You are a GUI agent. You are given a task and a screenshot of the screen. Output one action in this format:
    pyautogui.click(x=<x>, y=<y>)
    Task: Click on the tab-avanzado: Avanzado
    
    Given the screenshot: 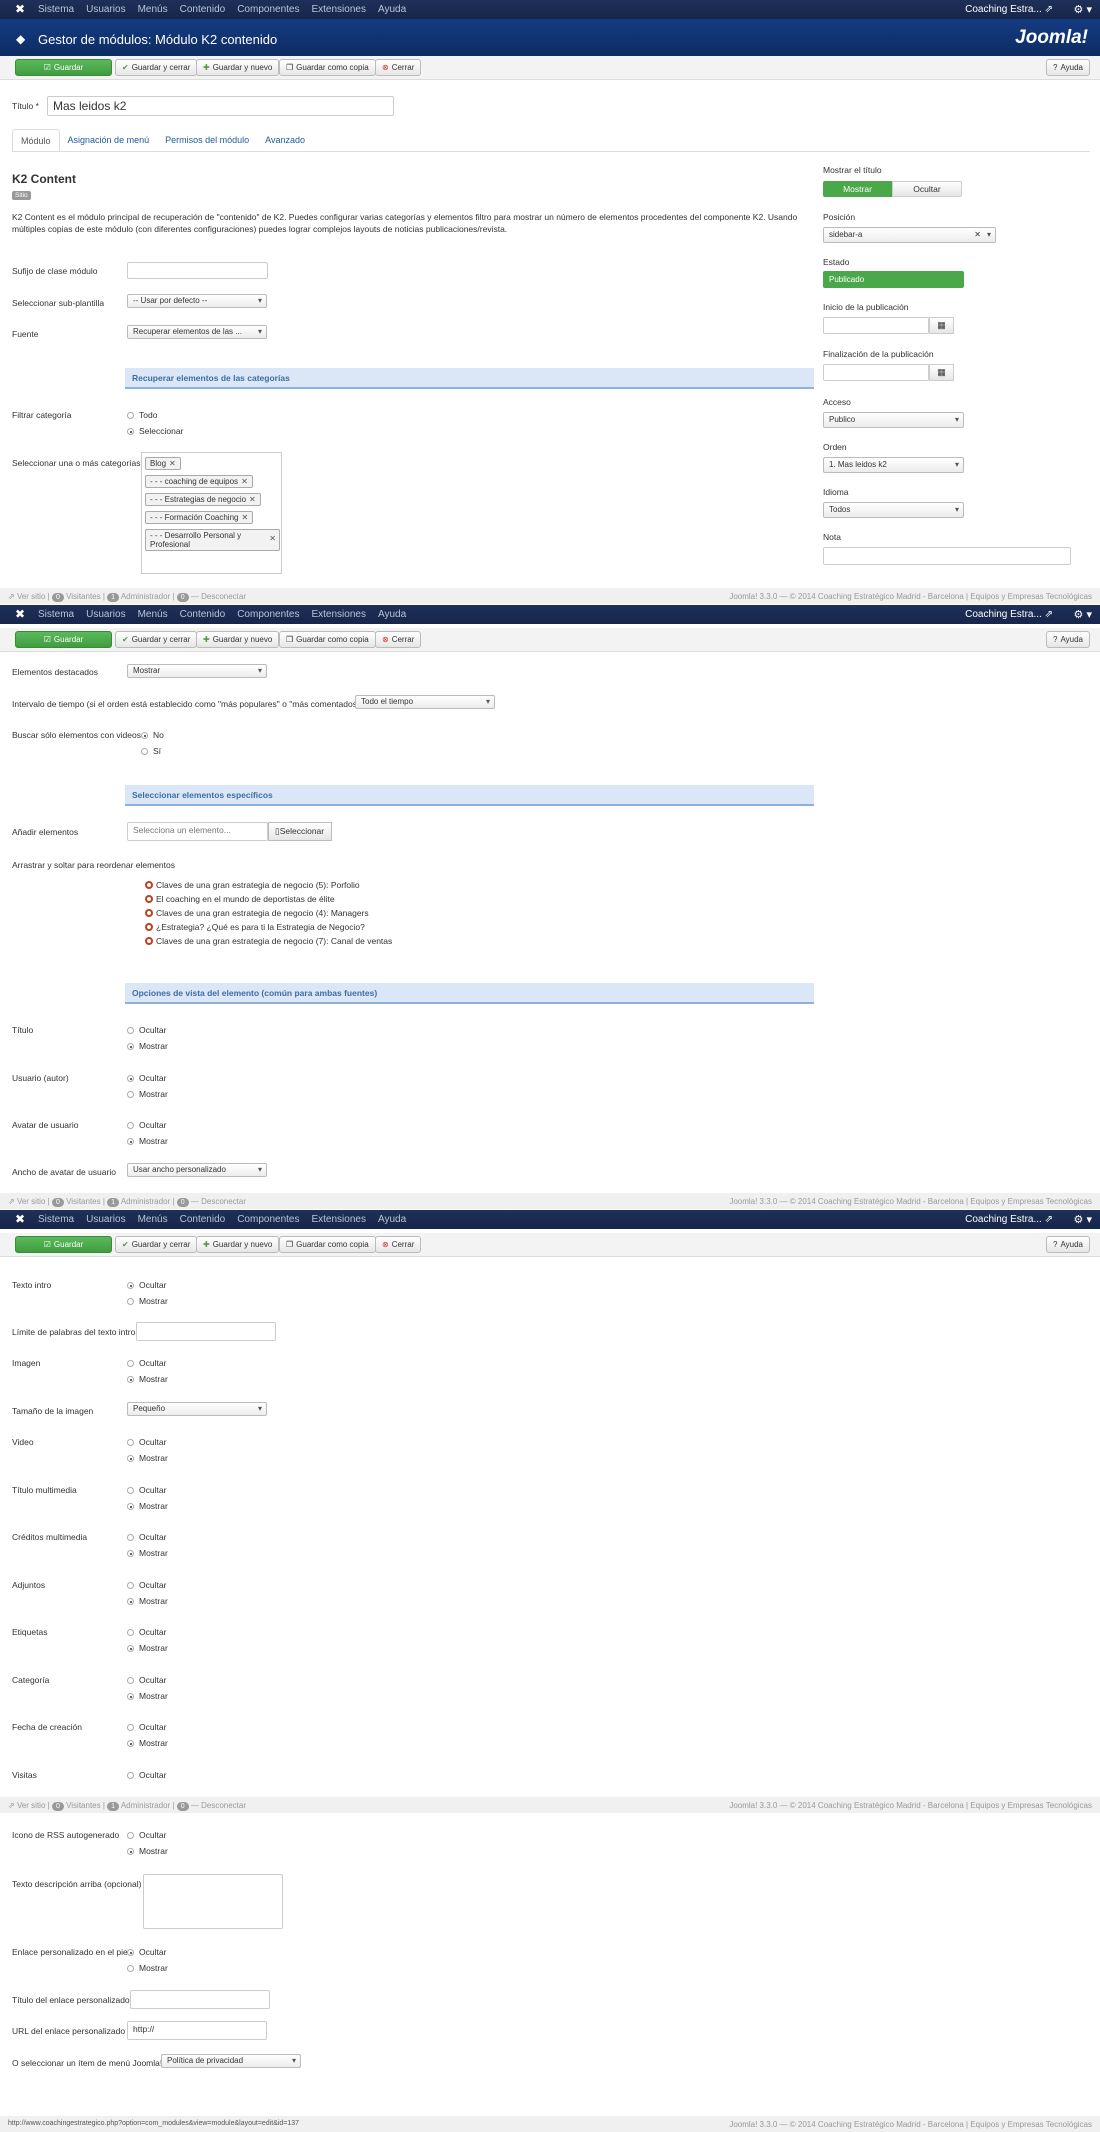 What is the action you would take?
    pyautogui.click(x=285, y=140)
    